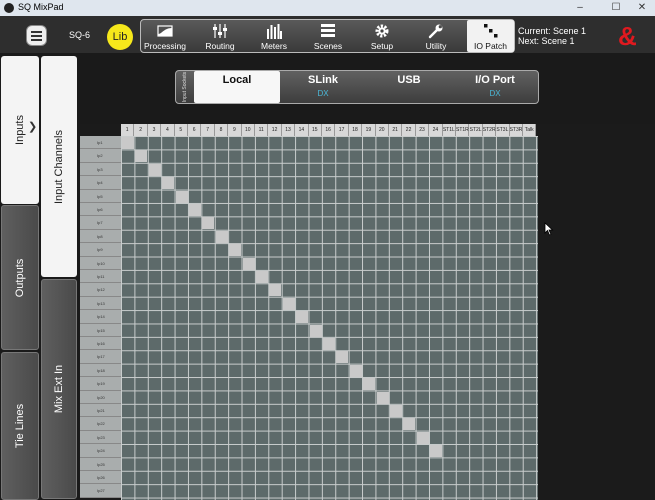  Describe the element at coordinates (323, 87) in the screenshot. I see `source-option-slink: SLink DX` at that location.